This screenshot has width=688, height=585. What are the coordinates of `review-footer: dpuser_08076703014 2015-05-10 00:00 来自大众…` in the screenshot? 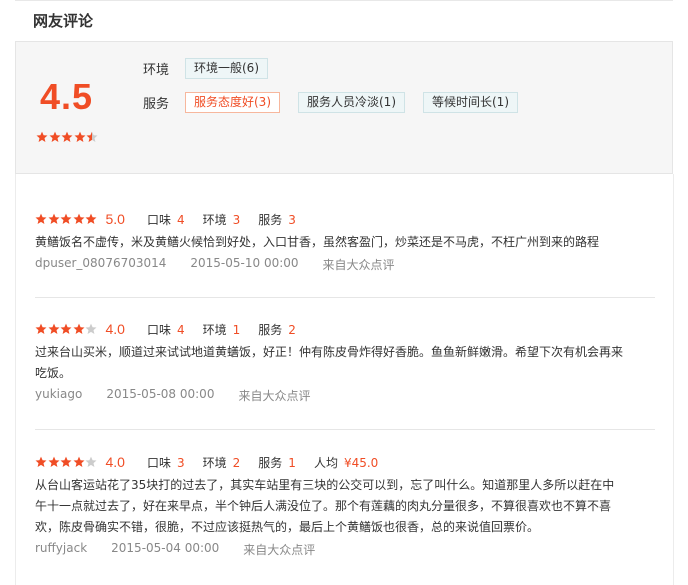 It's located at (345, 264).